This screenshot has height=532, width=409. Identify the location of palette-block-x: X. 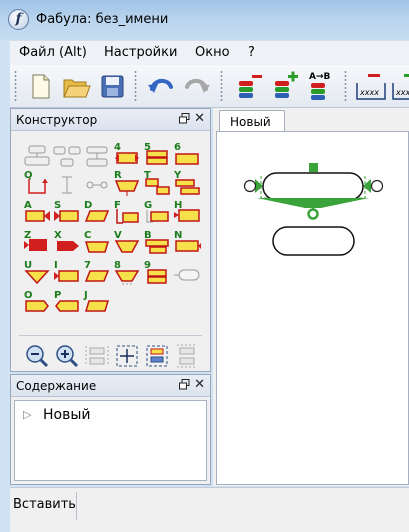
(67, 243).